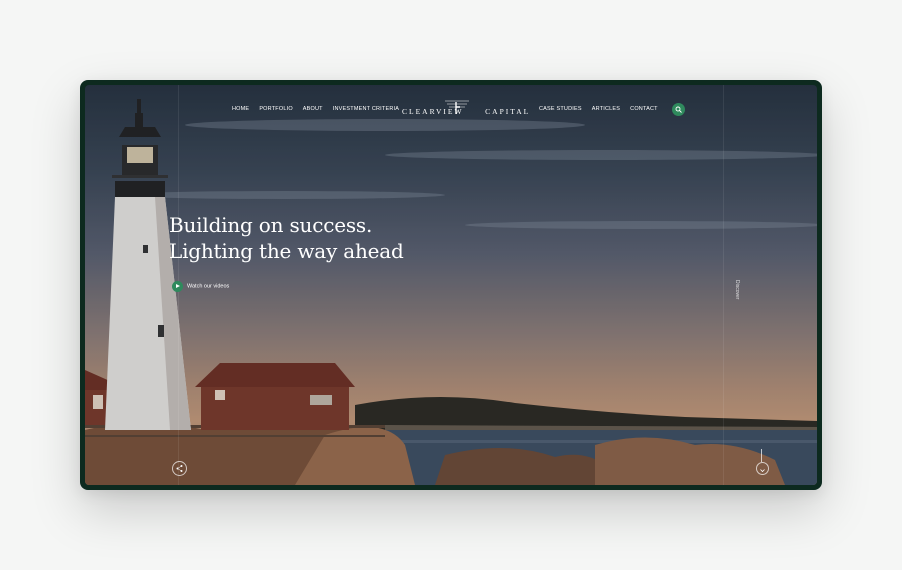  I want to click on grid-line, so click(723, 285).